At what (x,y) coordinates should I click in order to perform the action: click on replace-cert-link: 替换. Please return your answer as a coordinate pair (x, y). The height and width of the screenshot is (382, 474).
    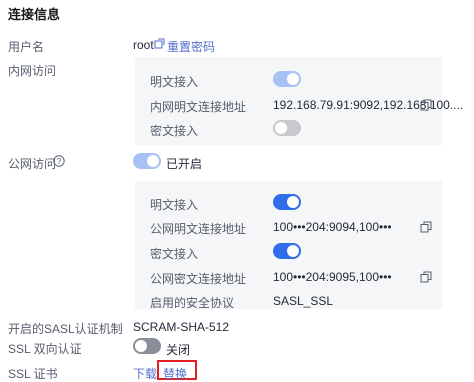
    Looking at the image, I should click on (175, 373).